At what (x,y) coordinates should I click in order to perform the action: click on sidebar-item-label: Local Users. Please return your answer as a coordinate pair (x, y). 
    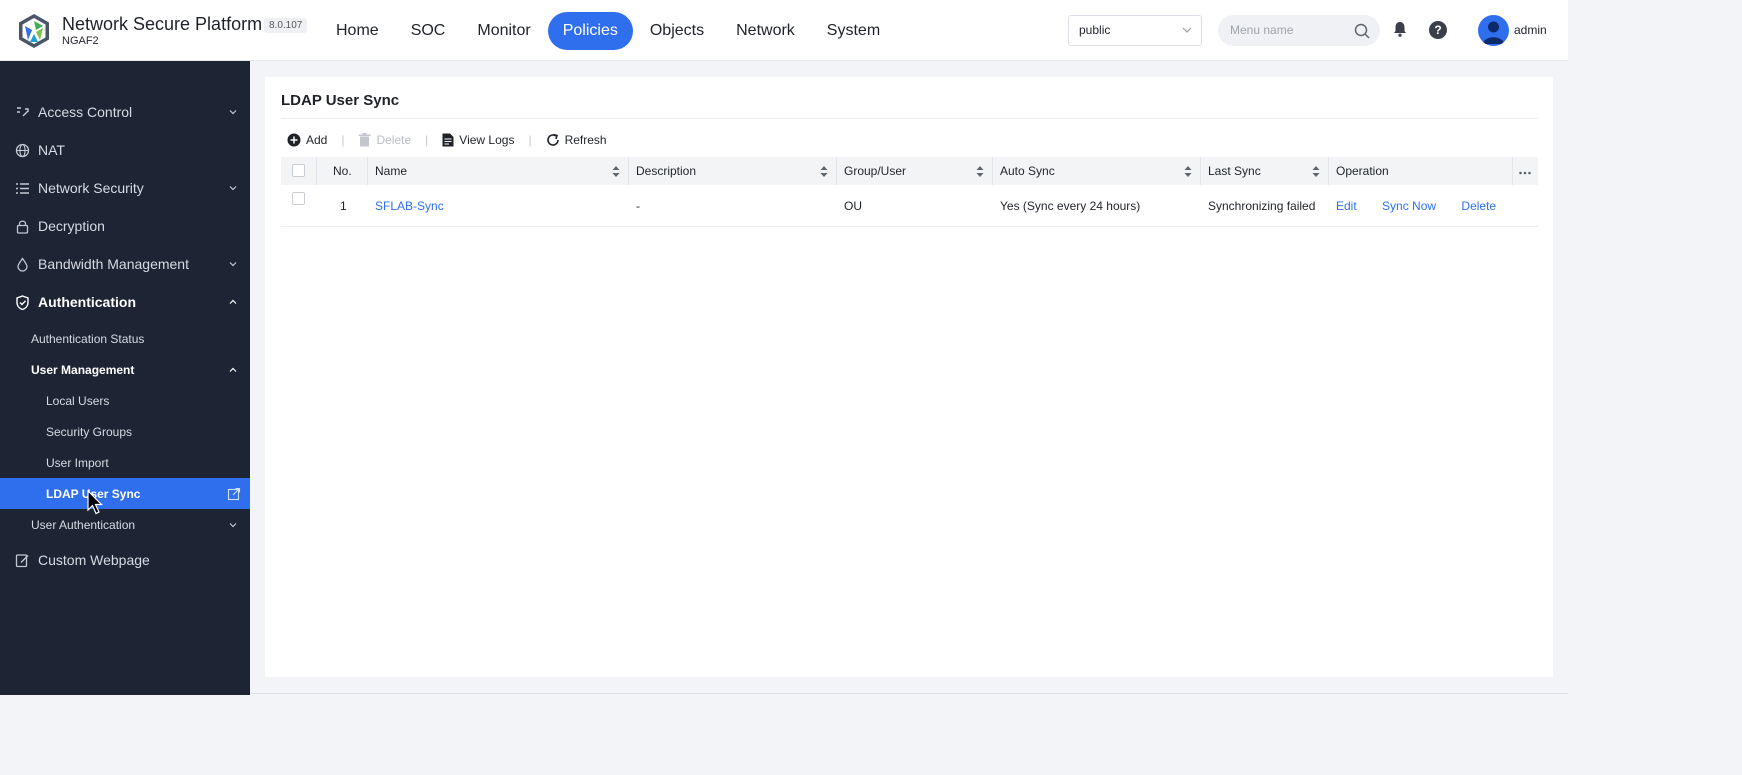
    Looking at the image, I should click on (78, 400).